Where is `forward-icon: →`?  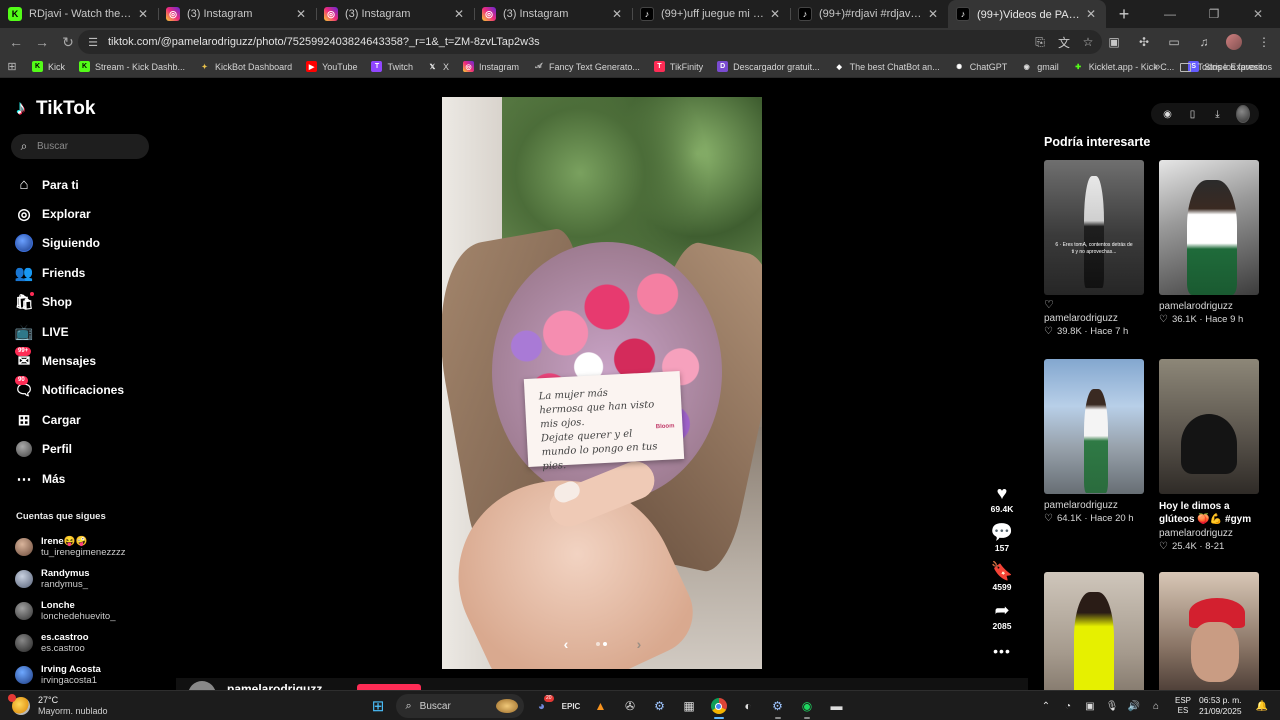
forward-icon: → is located at coordinates (42, 42).